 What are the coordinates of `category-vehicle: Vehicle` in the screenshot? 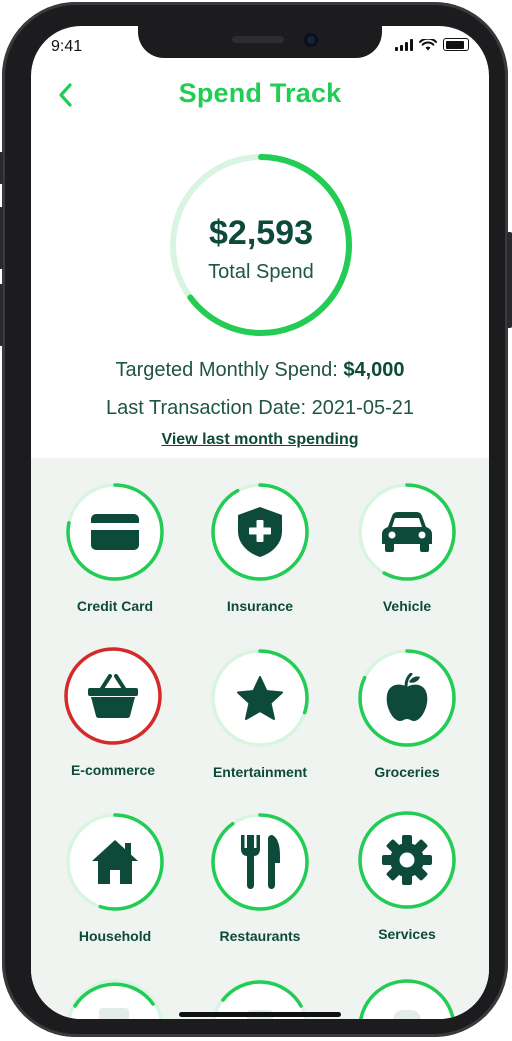 It's located at (407, 557).